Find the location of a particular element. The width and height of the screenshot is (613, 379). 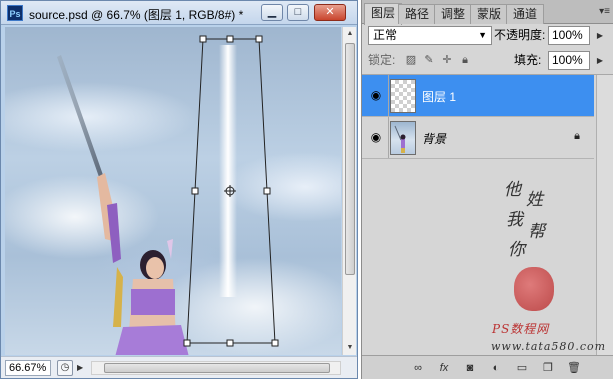

status-bar: 66.67% ◷ ▶ is located at coordinates (179, 367).